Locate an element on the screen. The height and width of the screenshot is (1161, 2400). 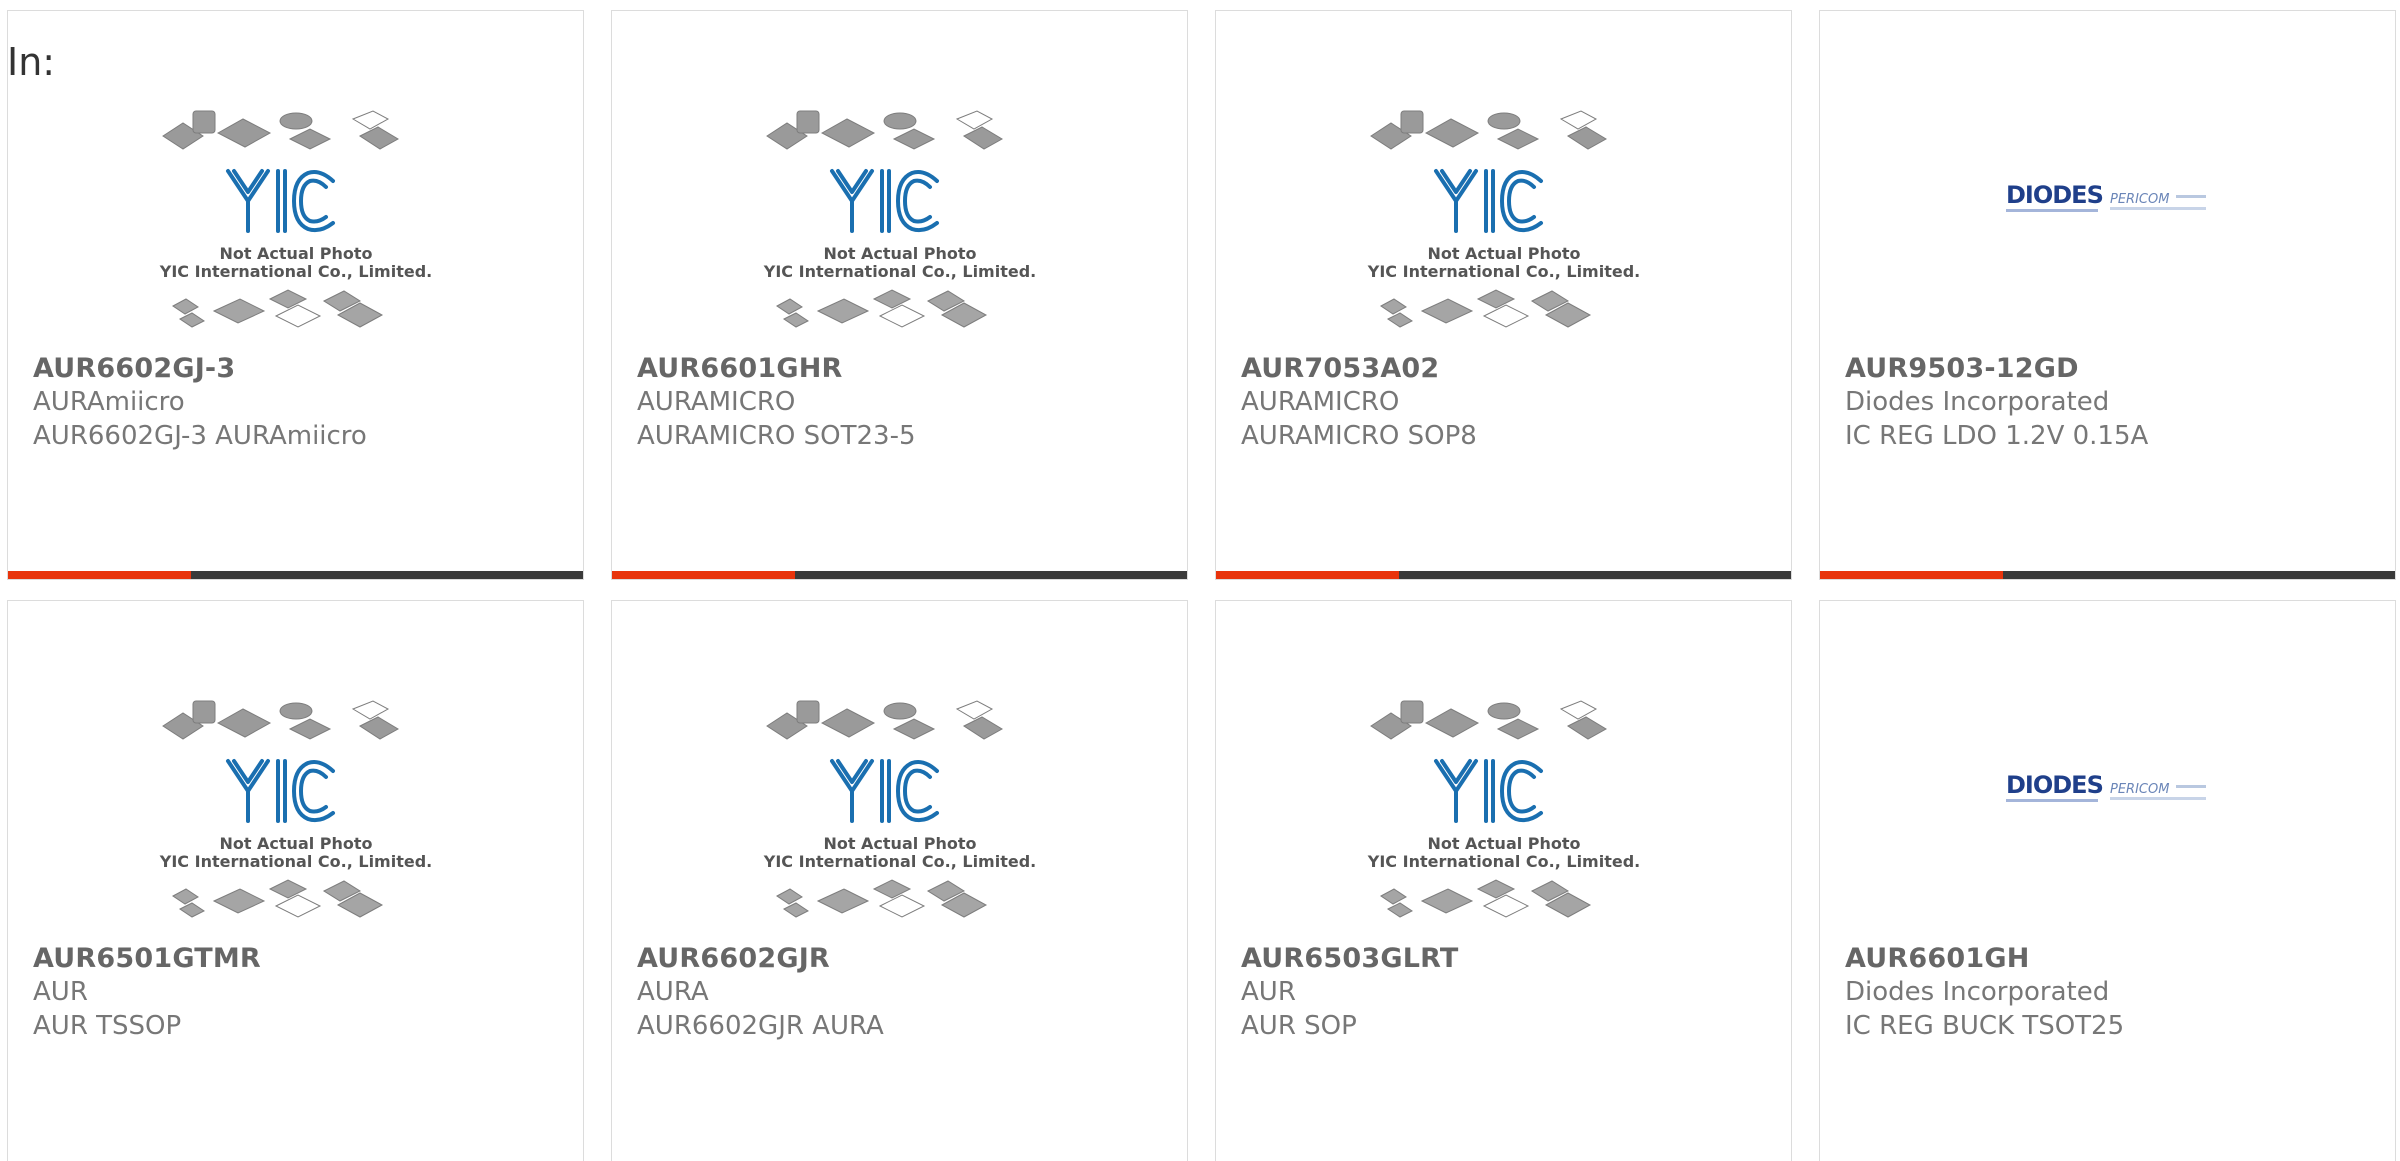
part-number: AUR9503-12GD is located at coordinates (1962, 368).